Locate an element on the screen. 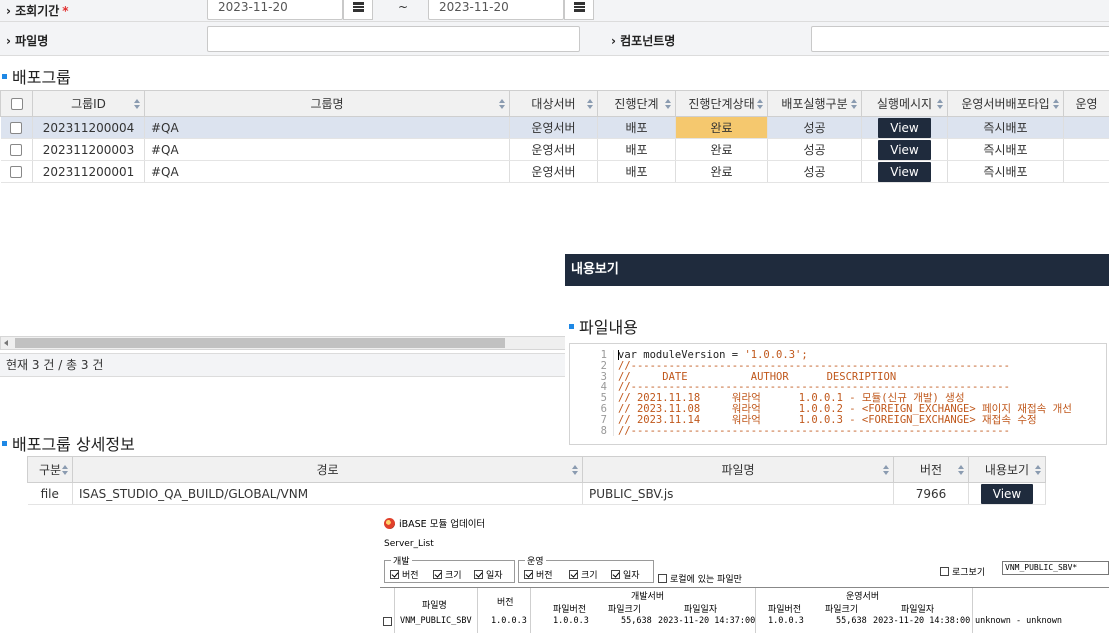 The width and height of the screenshot is (1109, 639). group-name-cell: #QA is located at coordinates (327, 149).